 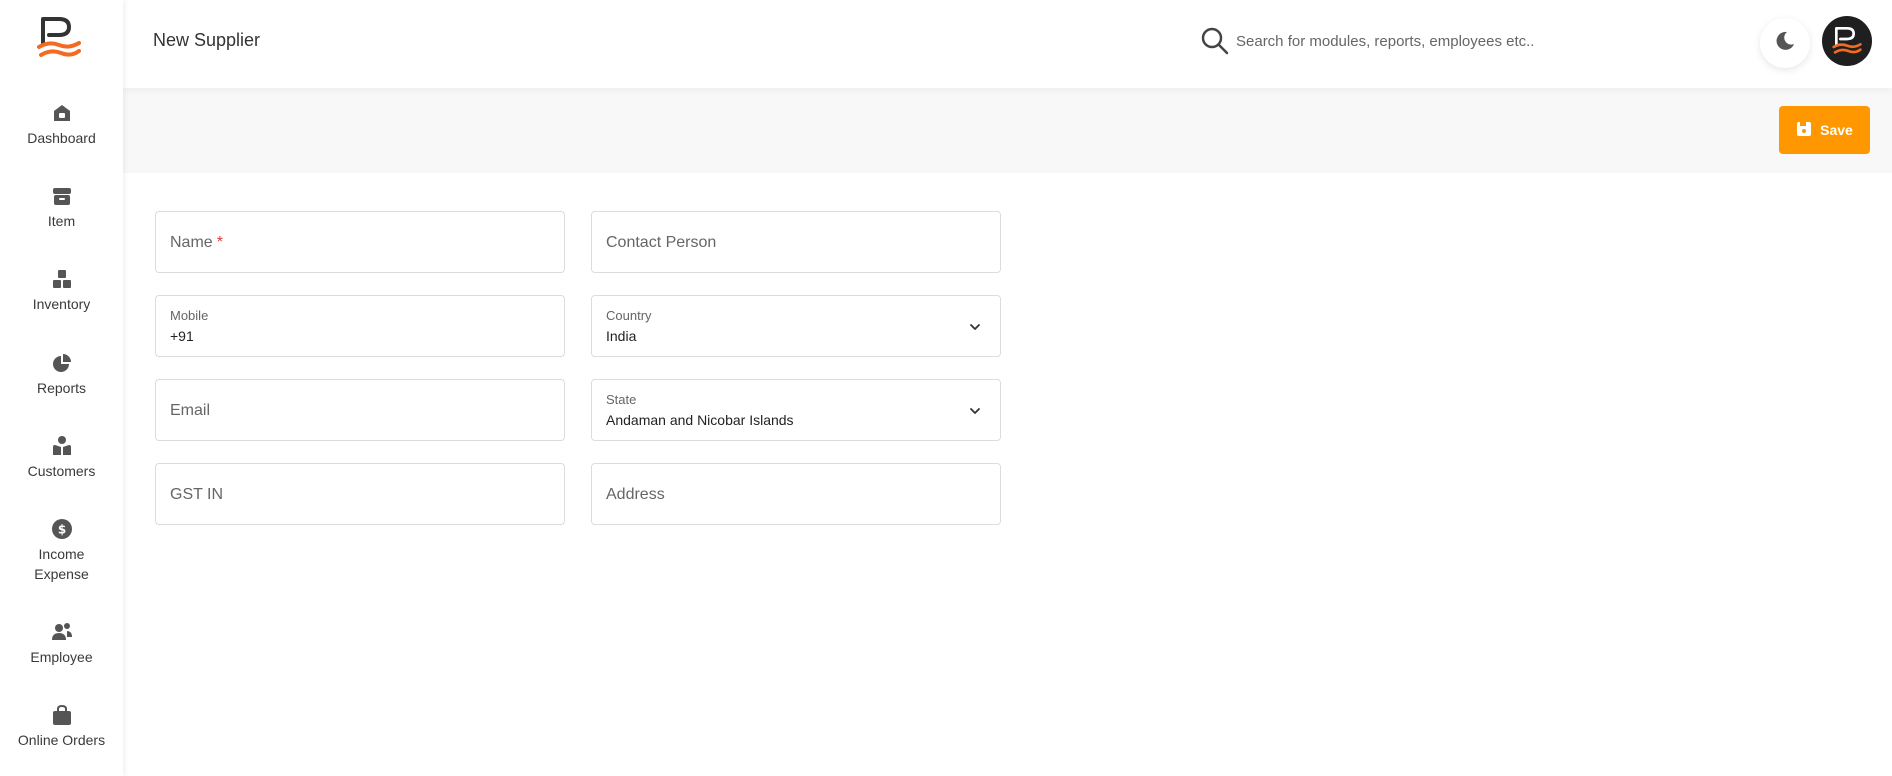 What do you see at coordinates (796, 410) in the screenshot?
I see `state-select: State Andaman and Nicobar Islands` at bounding box center [796, 410].